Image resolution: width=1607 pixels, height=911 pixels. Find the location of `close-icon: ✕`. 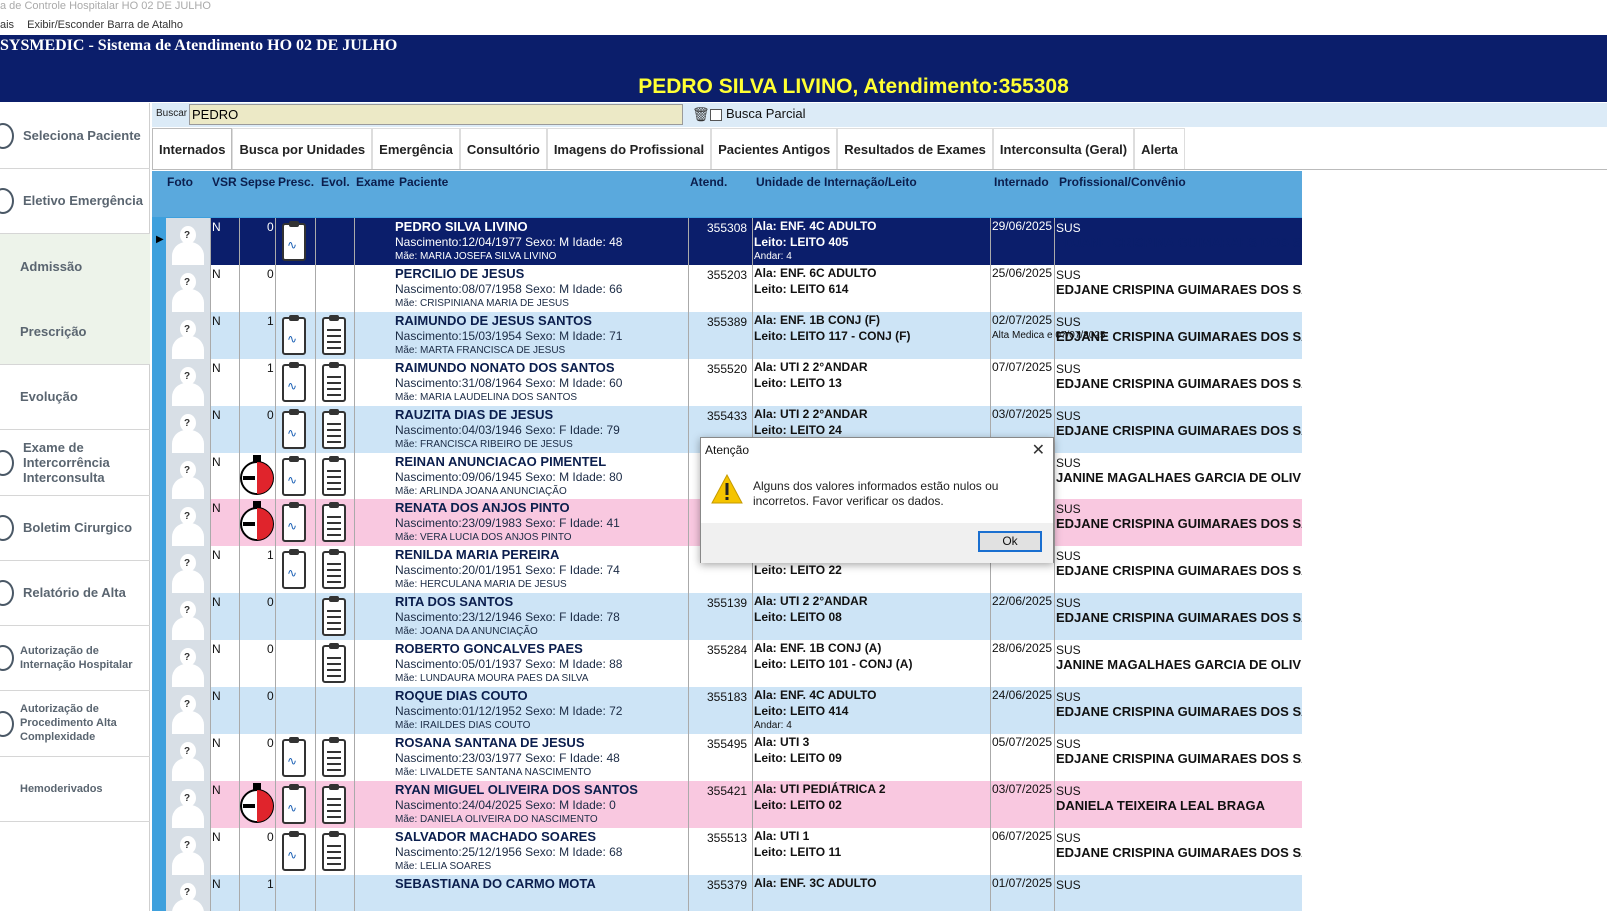

close-icon: ✕ is located at coordinates (1038, 450).